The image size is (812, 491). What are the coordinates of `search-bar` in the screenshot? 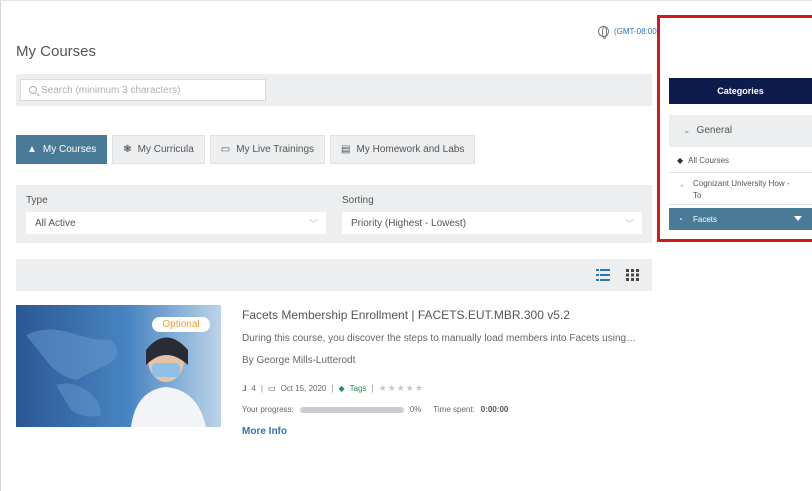 It's located at (334, 90).